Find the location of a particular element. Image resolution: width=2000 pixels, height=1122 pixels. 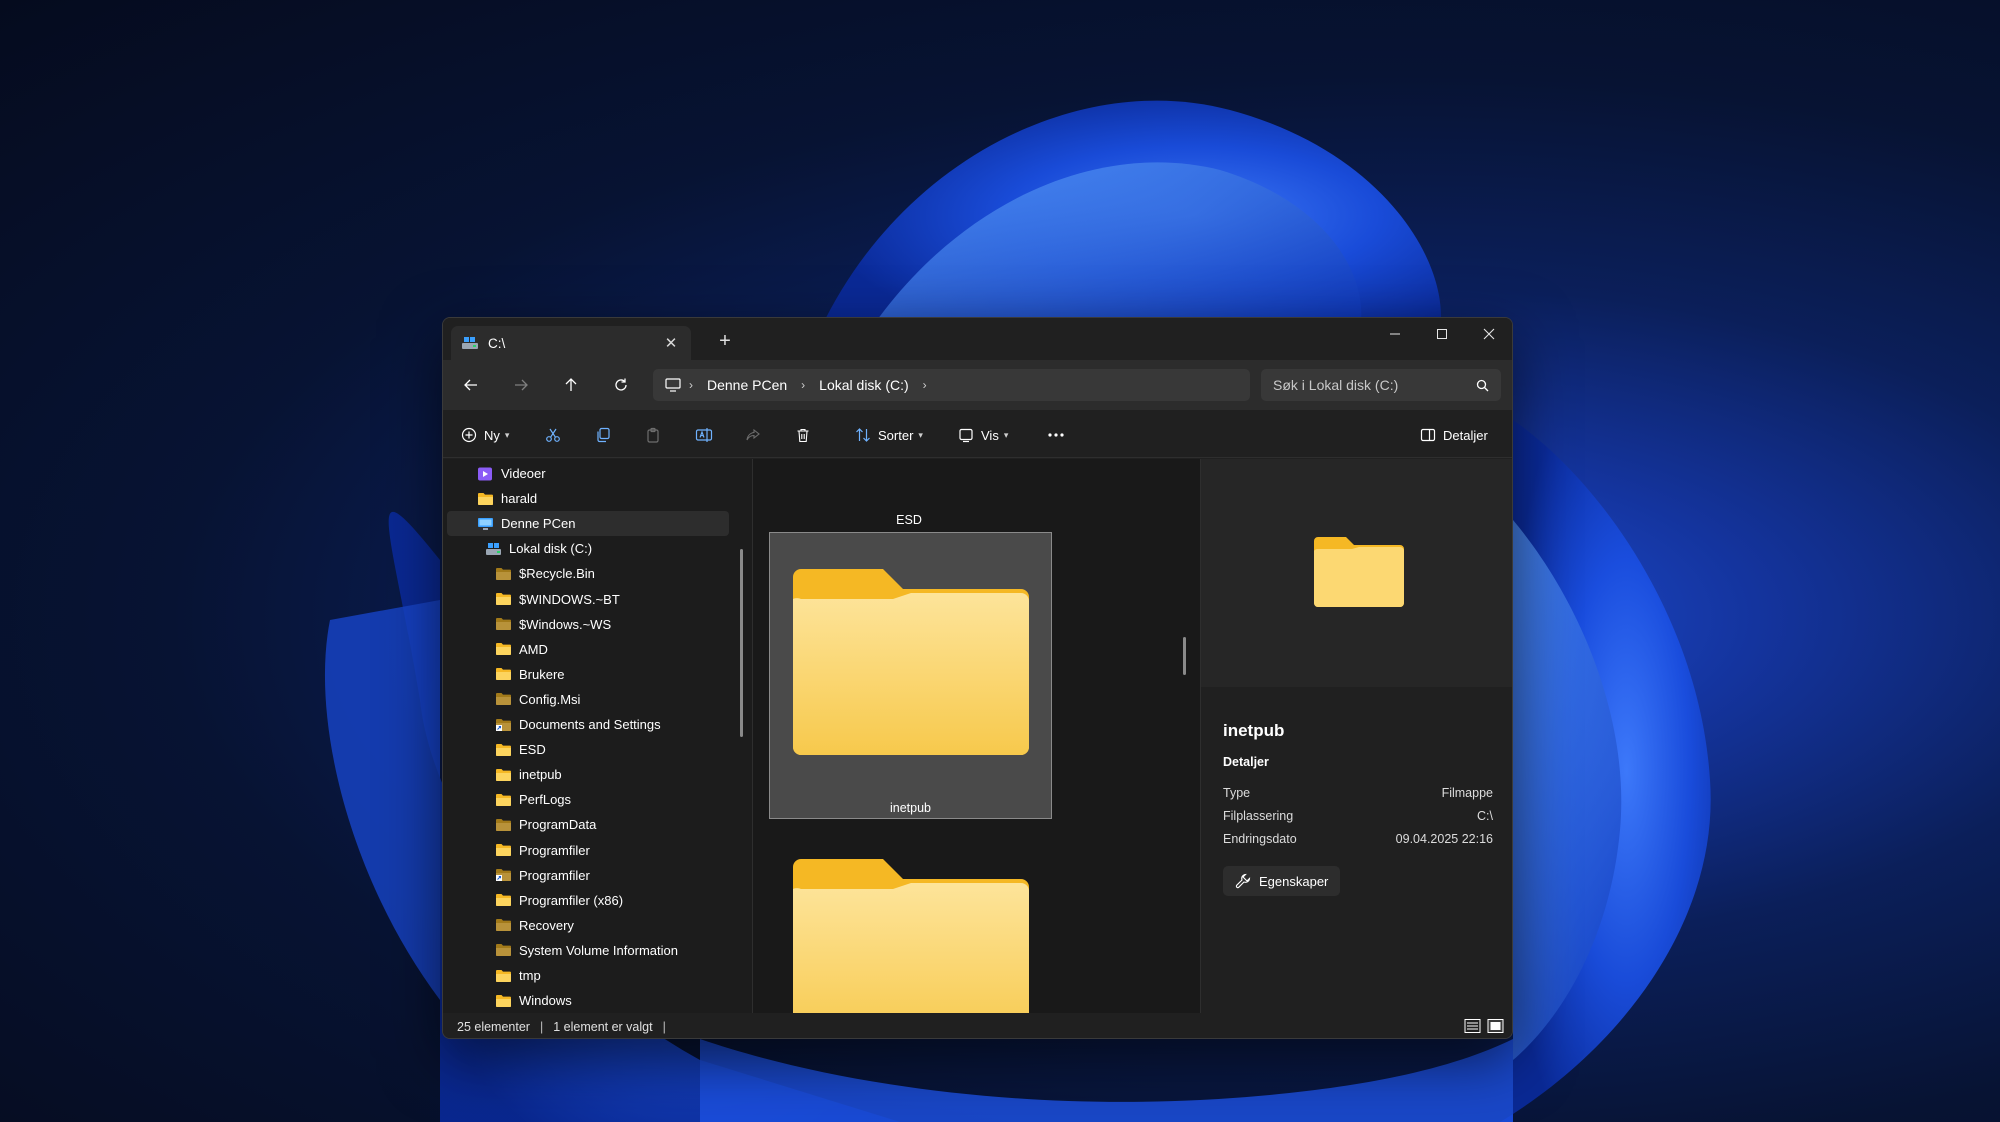

new-button: Ny ▾ is located at coordinates (485, 435).